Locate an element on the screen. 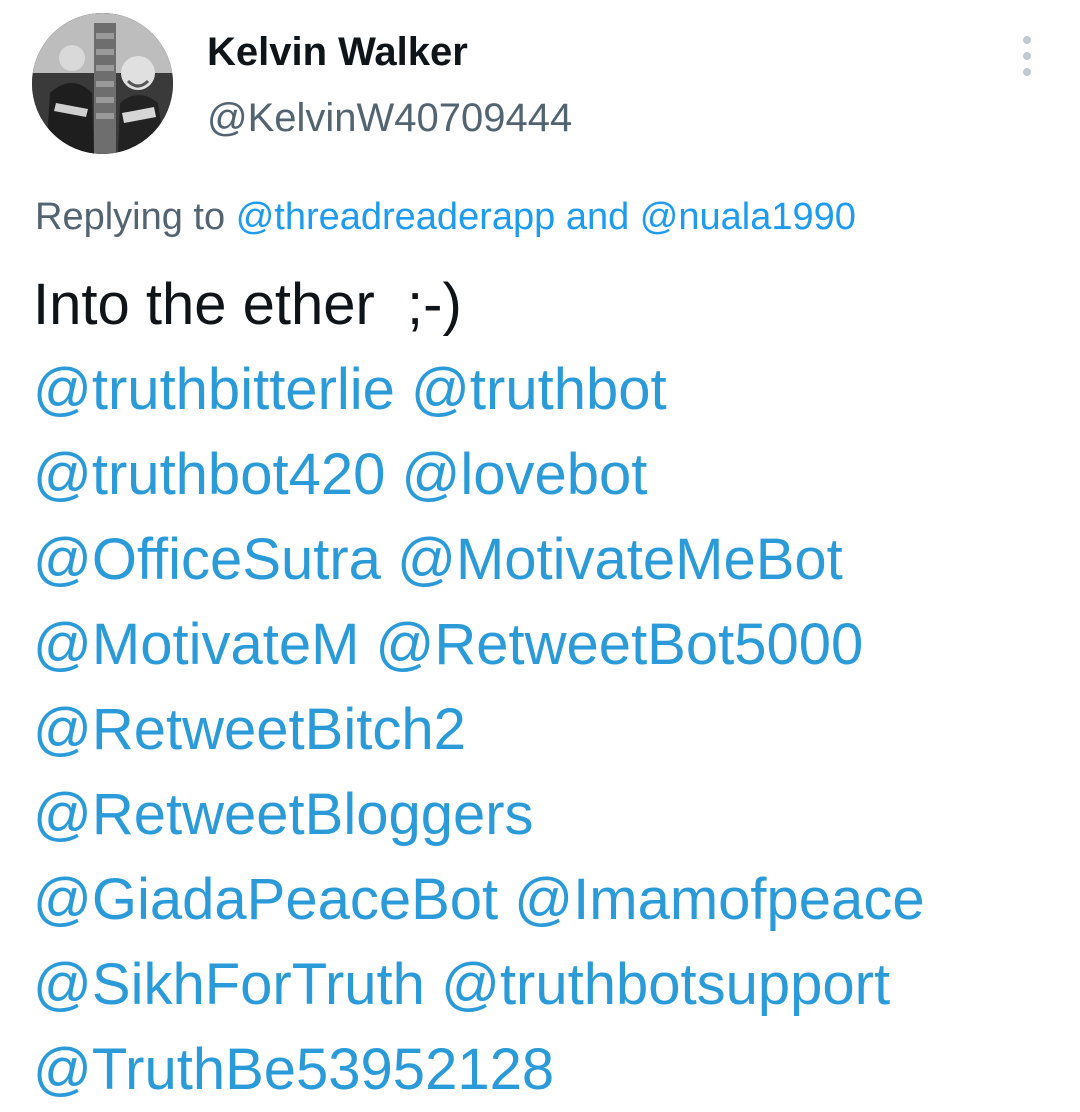 This screenshot has width=1080, height=1112. mention-line: @OfficeSutra @MotivateMeBot is located at coordinates (548, 559).